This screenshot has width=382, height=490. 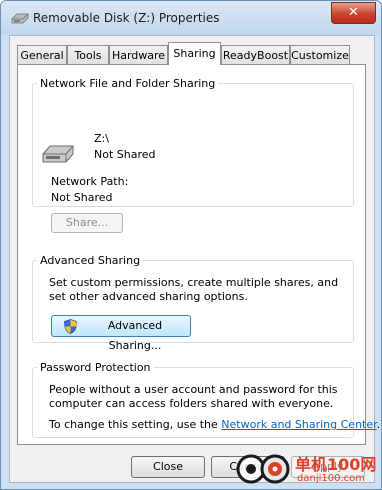 I want to click on drive-path: Z:\, so click(x=101, y=138).